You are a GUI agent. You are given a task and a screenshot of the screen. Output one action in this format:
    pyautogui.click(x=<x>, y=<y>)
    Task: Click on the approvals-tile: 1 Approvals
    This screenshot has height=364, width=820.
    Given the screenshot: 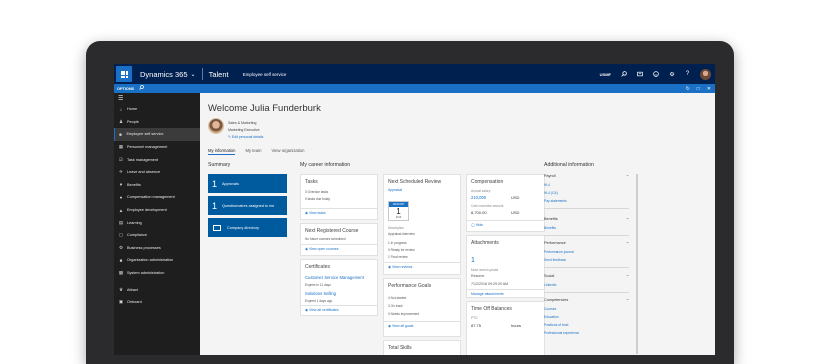 What is the action you would take?
    pyautogui.click(x=247, y=183)
    